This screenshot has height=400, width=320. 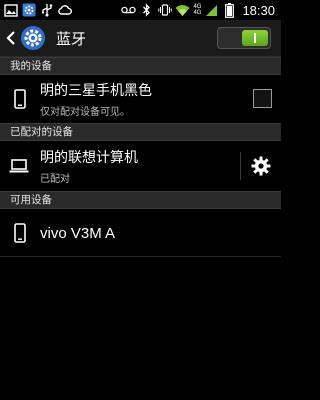 What do you see at coordinates (96, 91) in the screenshot?
I see `my-device-name: 明的三星手机黑色` at bounding box center [96, 91].